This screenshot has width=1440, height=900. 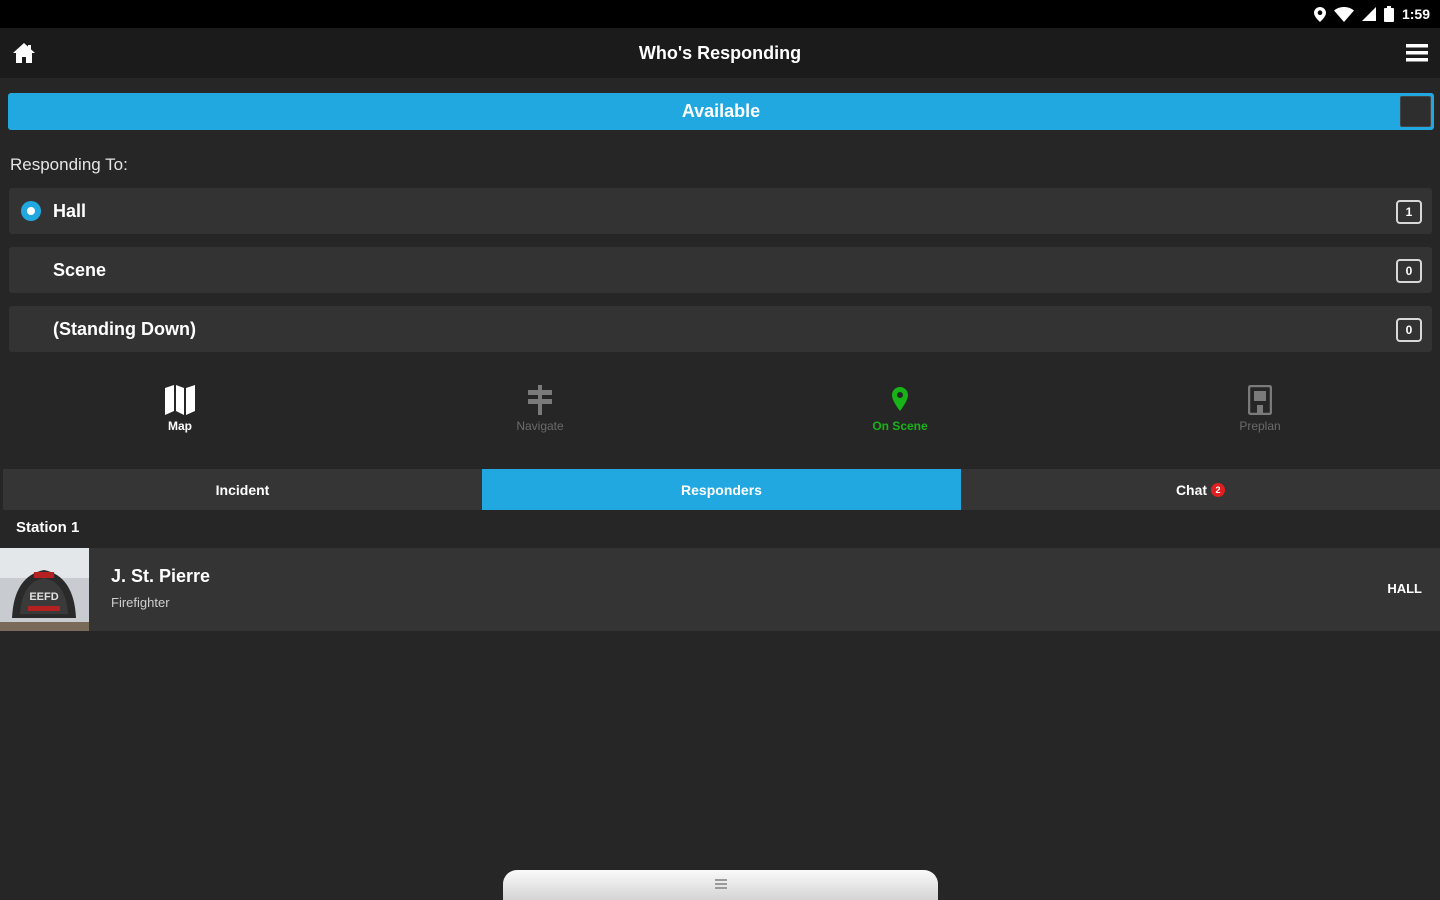 What do you see at coordinates (180, 426) in the screenshot?
I see `map-label: Map` at bounding box center [180, 426].